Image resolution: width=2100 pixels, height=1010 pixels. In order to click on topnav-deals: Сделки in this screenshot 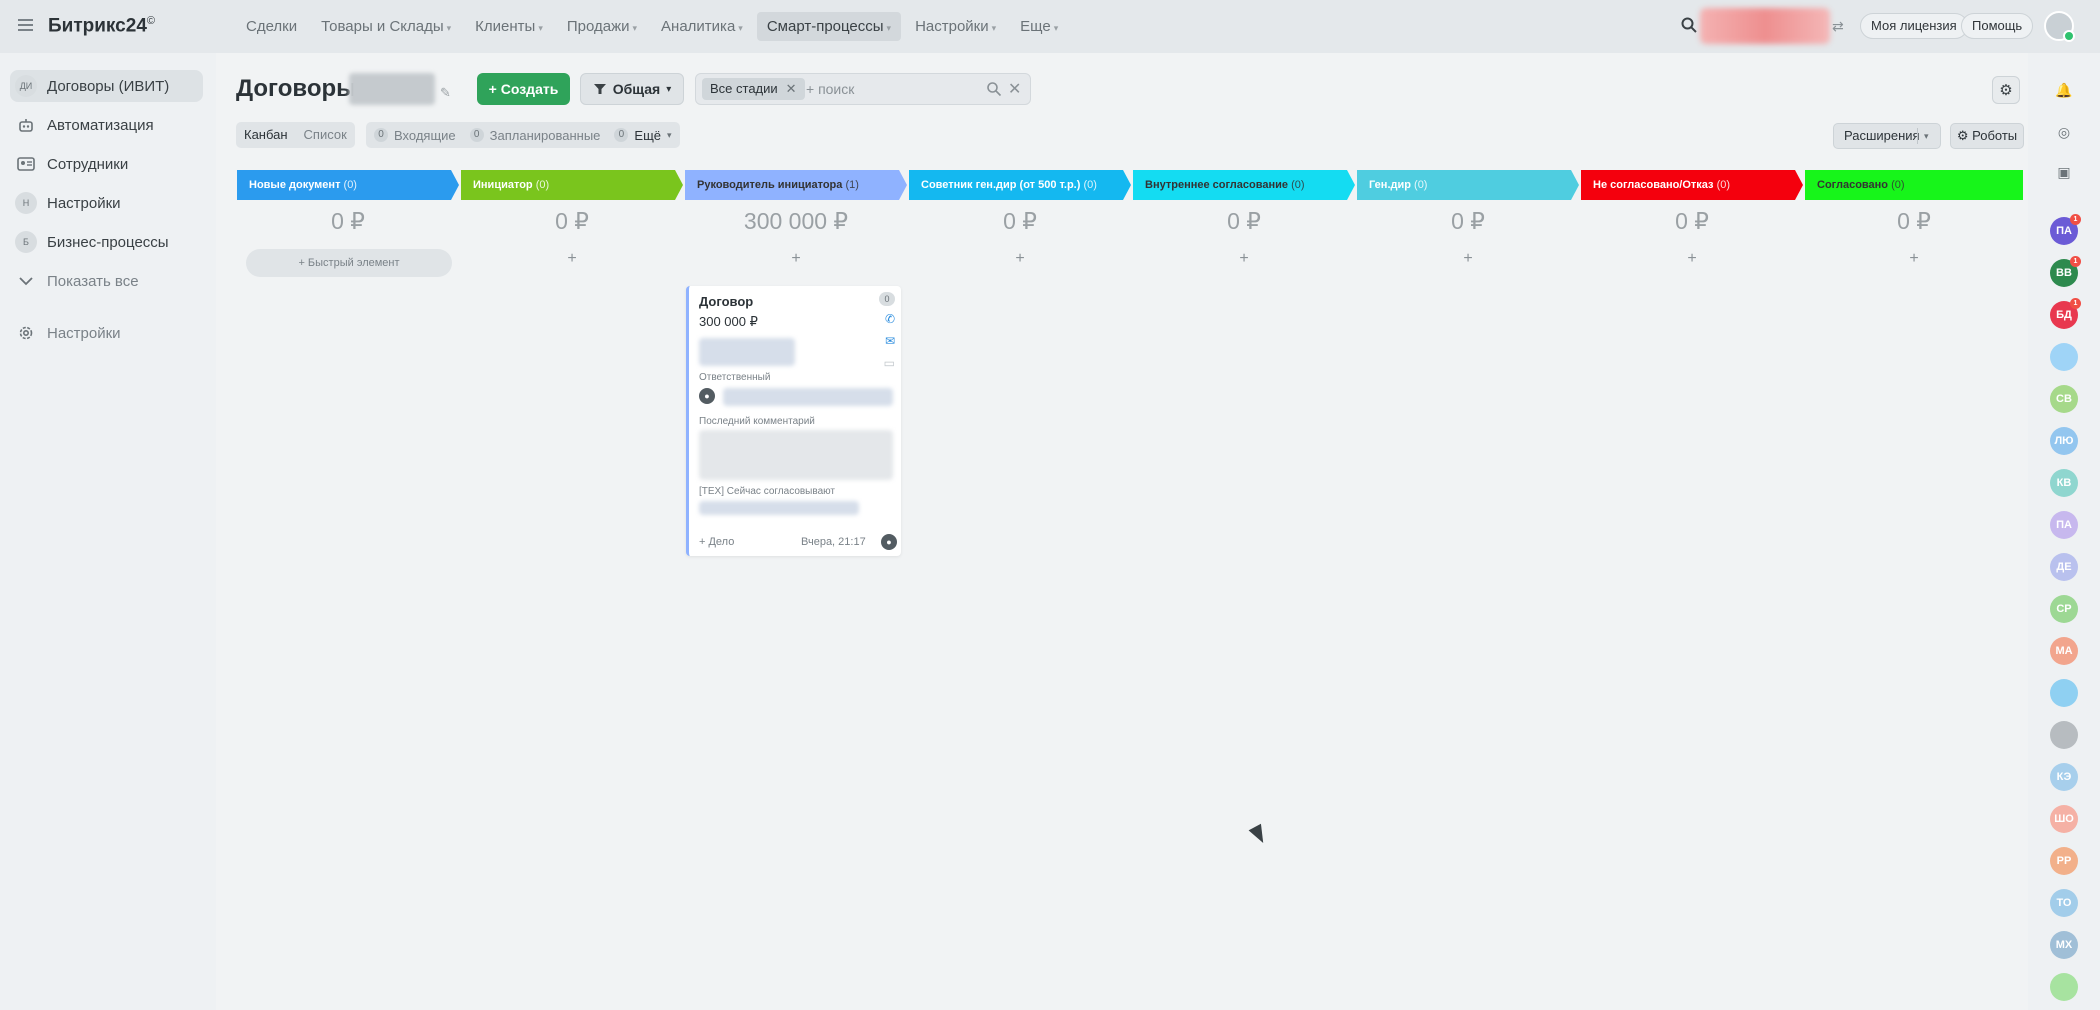, I will do `click(271, 26)`.